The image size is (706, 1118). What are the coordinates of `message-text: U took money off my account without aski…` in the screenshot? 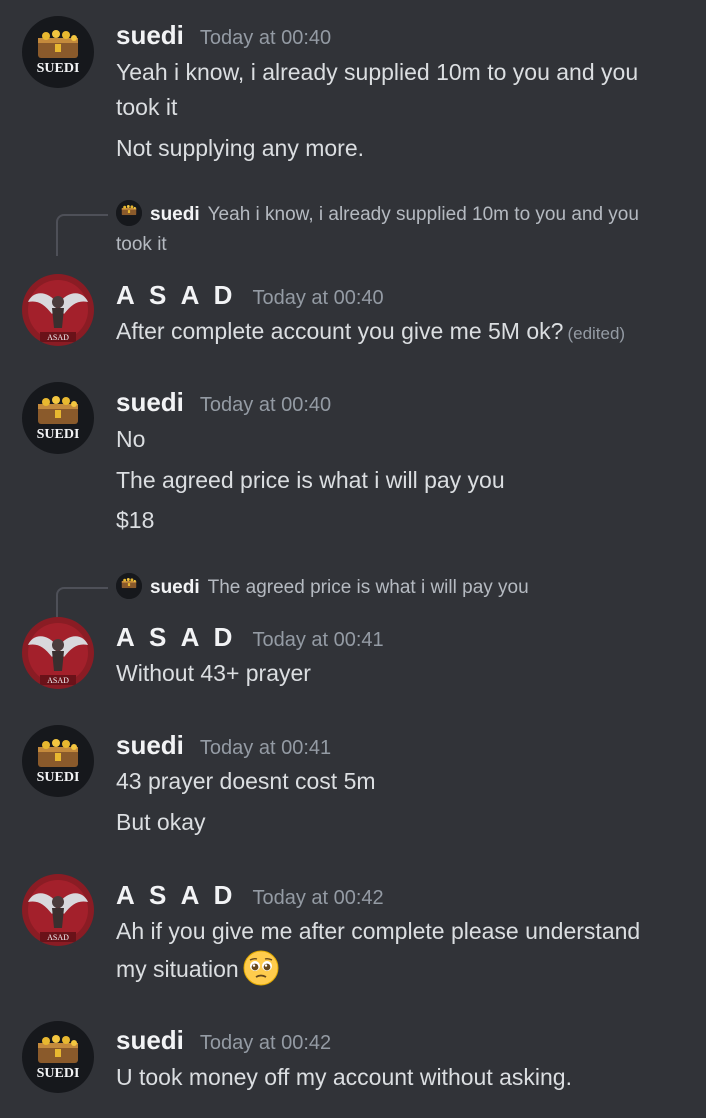 It's located at (344, 1077).